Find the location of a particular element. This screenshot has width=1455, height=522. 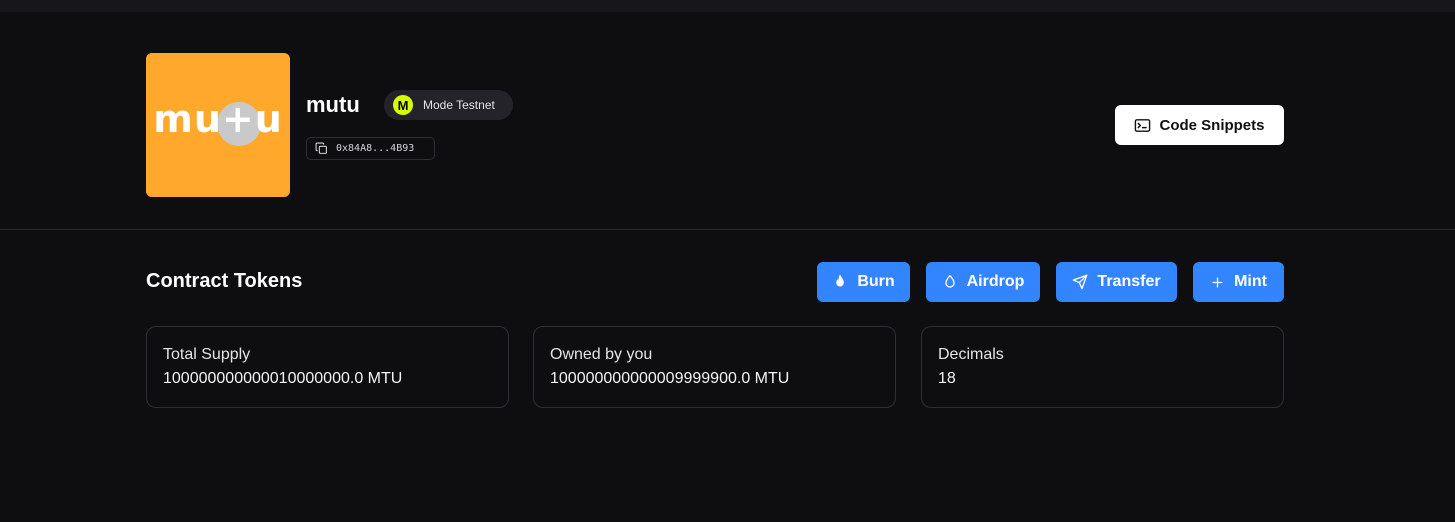

burn-button: Burn is located at coordinates (863, 282).